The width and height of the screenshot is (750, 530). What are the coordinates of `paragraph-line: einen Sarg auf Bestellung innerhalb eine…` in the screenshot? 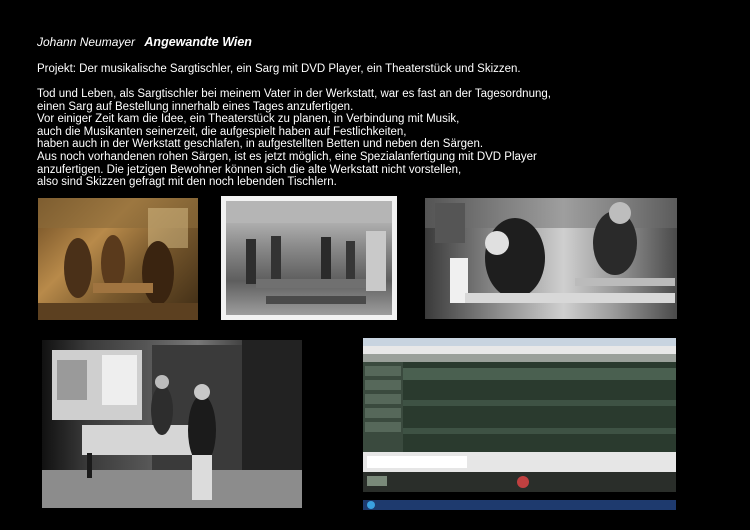 It's located at (195, 106).